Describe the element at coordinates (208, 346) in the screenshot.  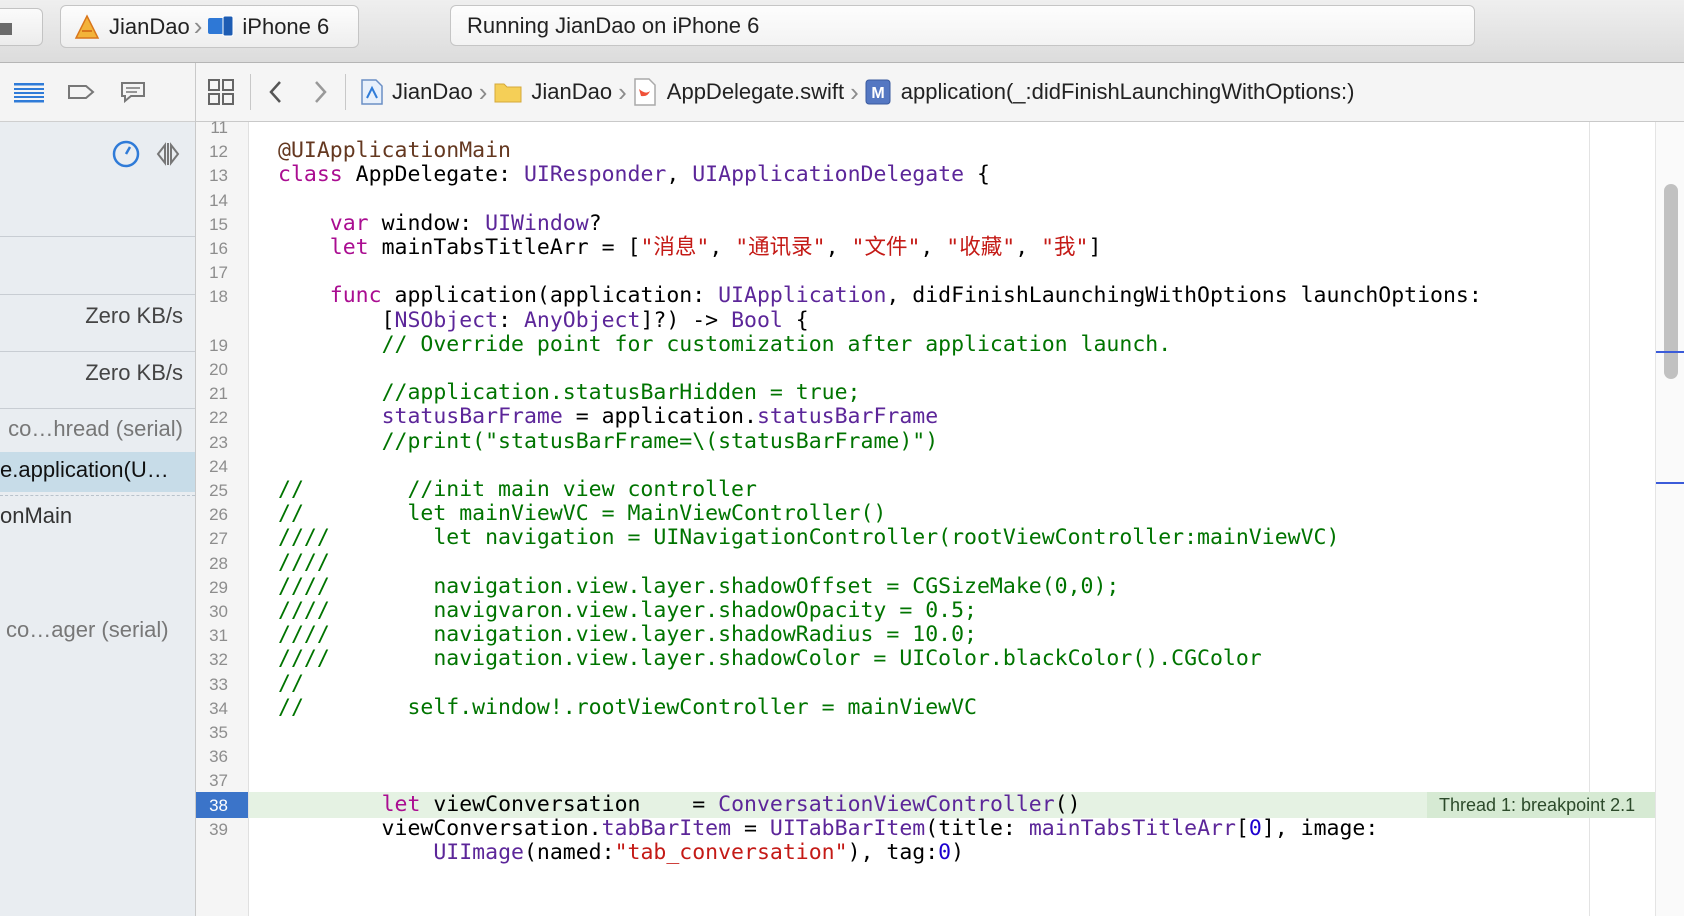
I see `line-number: 19` at that location.